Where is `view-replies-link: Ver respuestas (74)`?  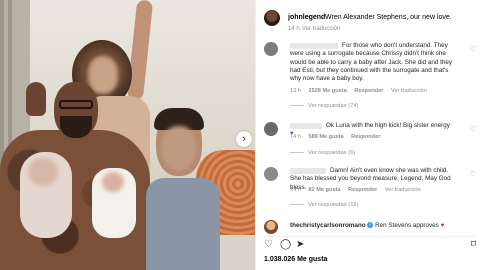
view-replies-link: Ver respuestas (74) is located at coordinates (324, 106).